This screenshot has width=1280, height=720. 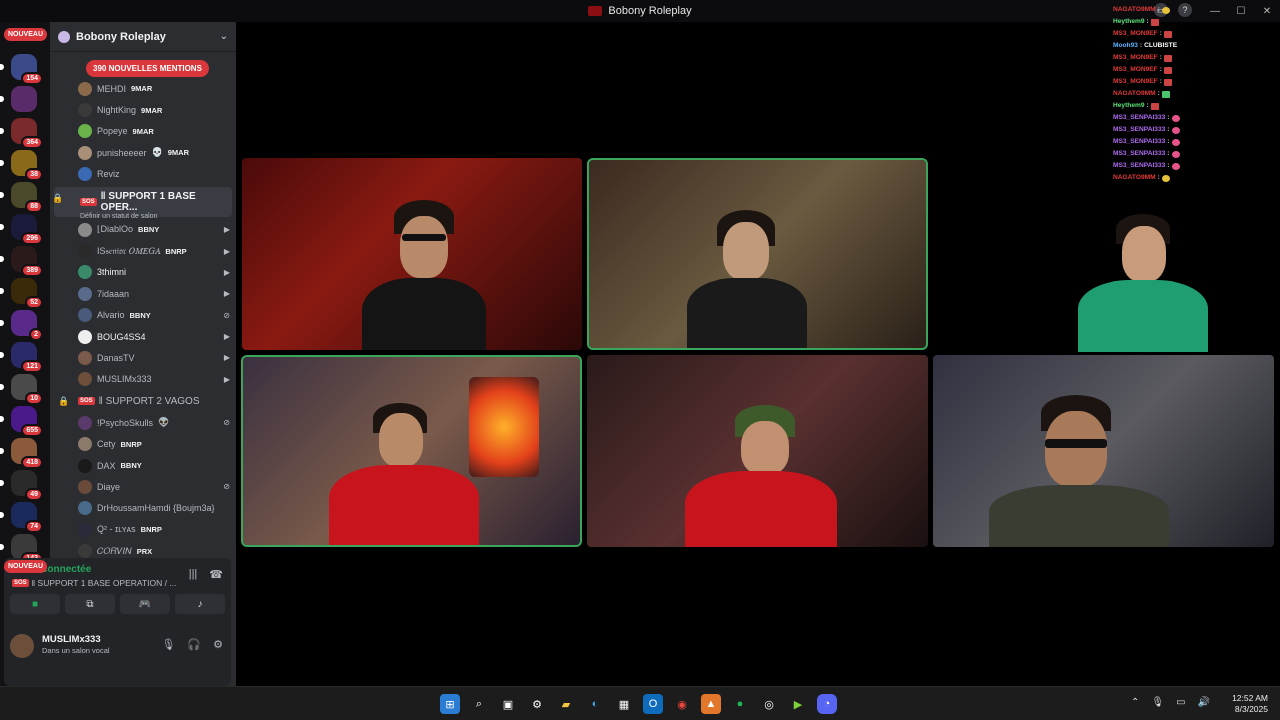 What do you see at coordinates (143, 293) in the screenshot?
I see `voice-member: 7idaaan ▶` at bounding box center [143, 293].